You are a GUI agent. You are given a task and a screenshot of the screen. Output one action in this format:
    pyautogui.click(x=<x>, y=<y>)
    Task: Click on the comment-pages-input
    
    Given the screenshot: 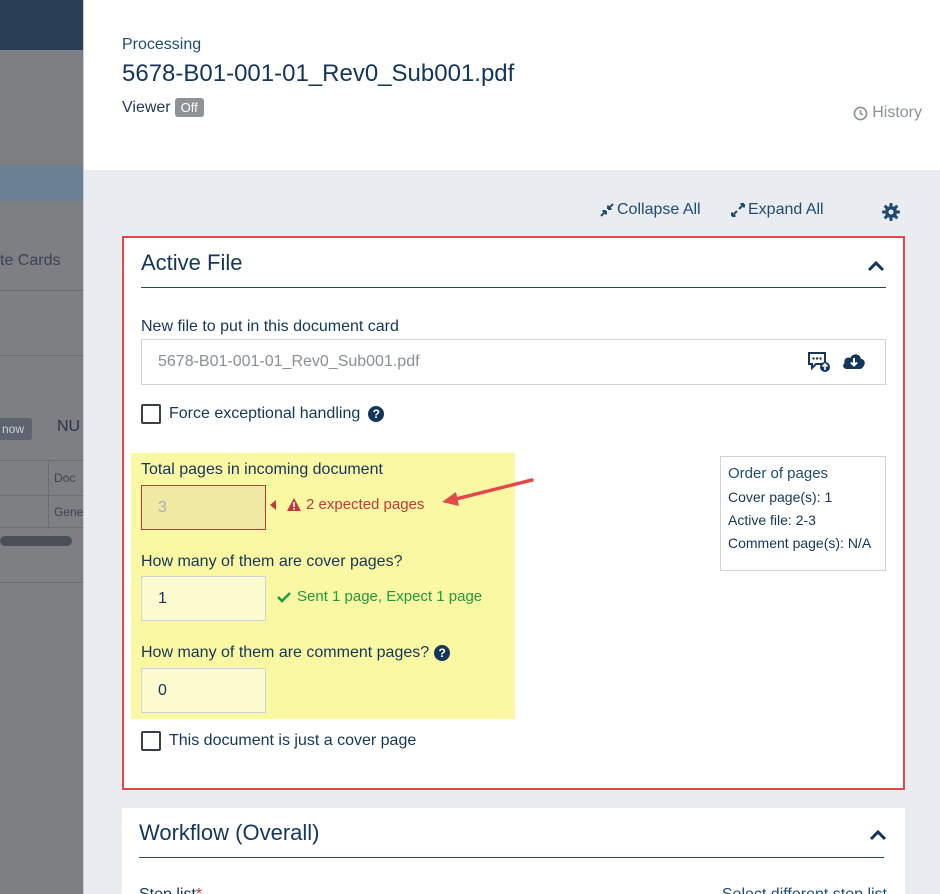 What is the action you would take?
    pyautogui.click(x=203, y=690)
    